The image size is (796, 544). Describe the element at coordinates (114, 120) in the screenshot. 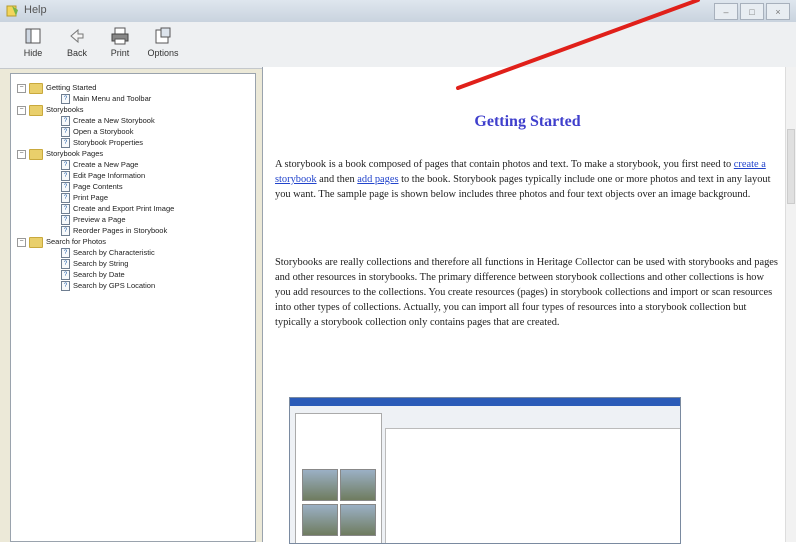

I see `tree-topic-label: Create a New Storybook` at that location.